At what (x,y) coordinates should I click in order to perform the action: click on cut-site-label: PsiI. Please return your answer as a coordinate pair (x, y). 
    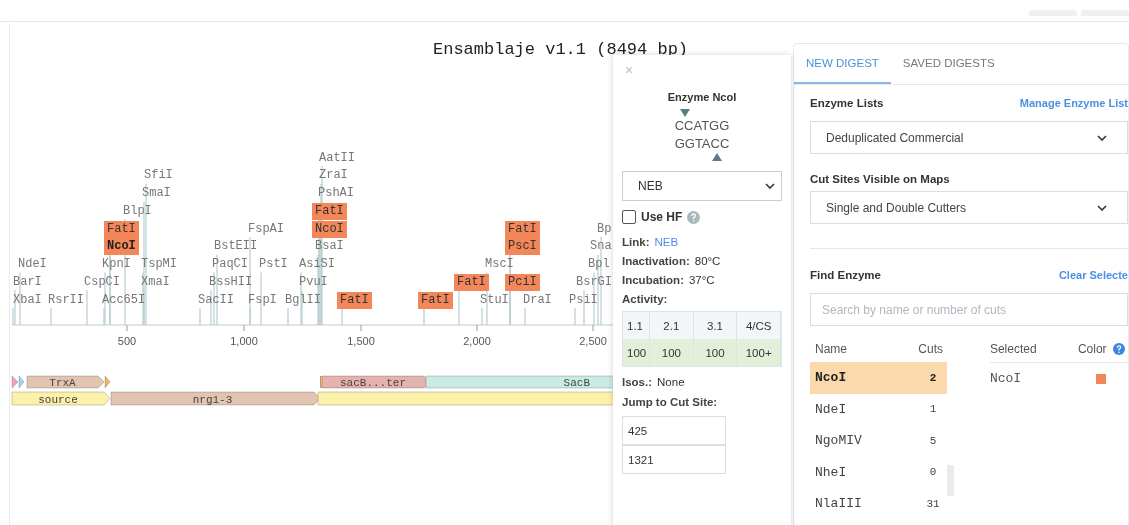
    Looking at the image, I should click on (583, 300).